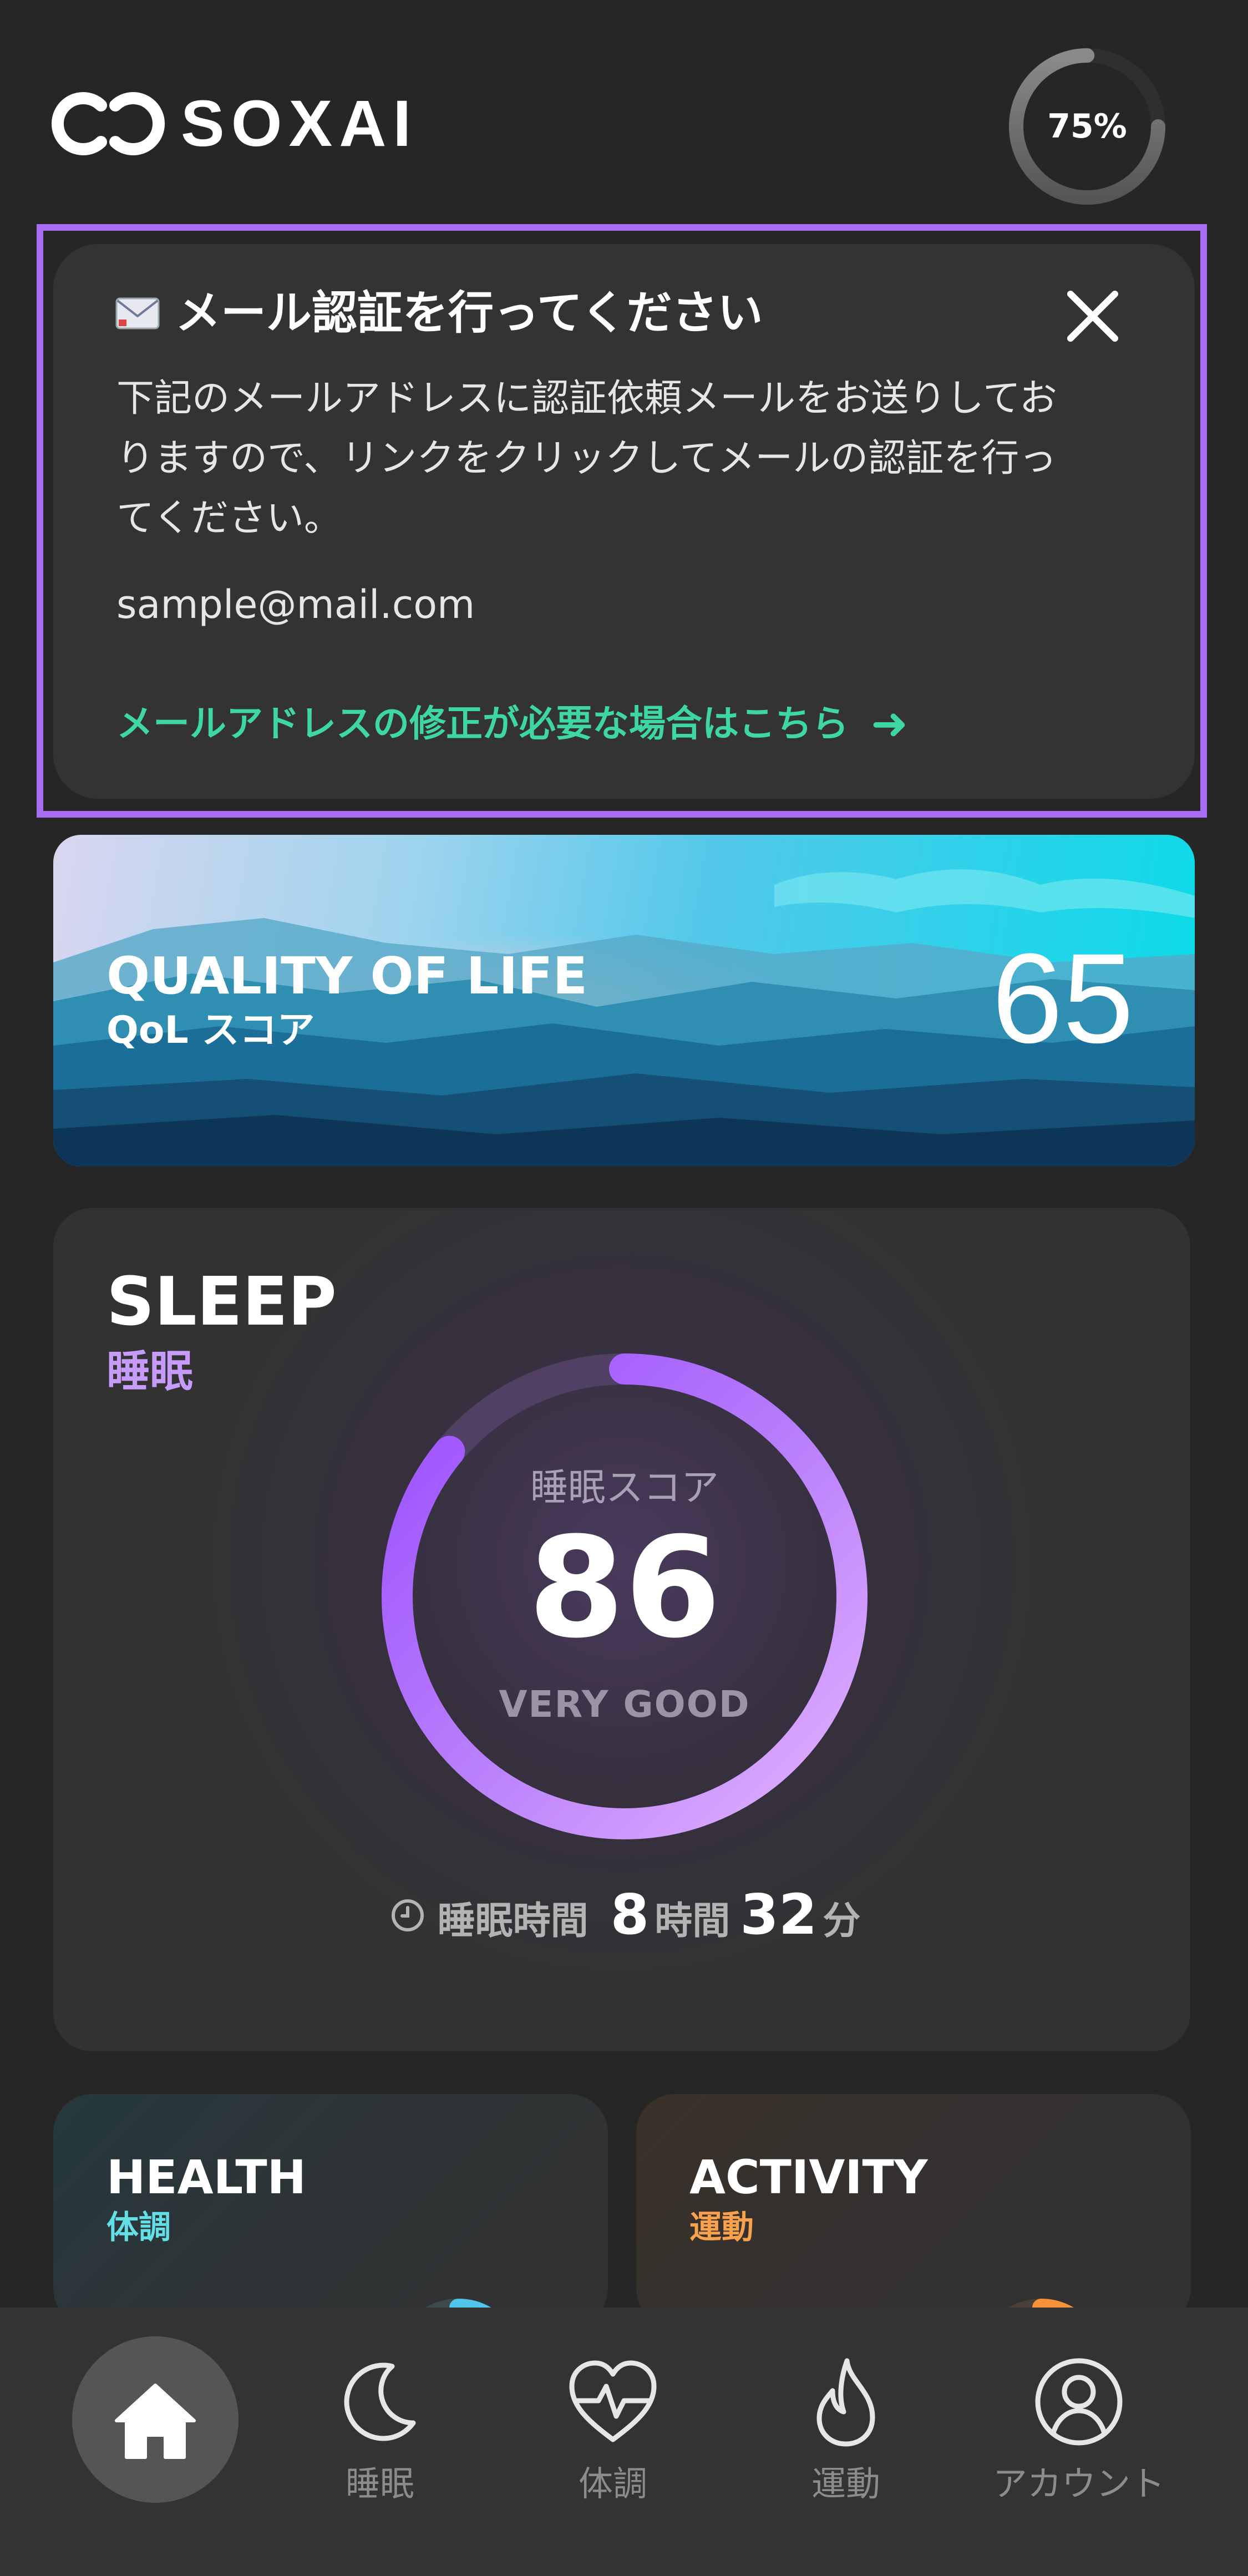 The height and width of the screenshot is (2576, 1248). I want to click on activity-card: ACTIVITY 運動, so click(913, 2210).